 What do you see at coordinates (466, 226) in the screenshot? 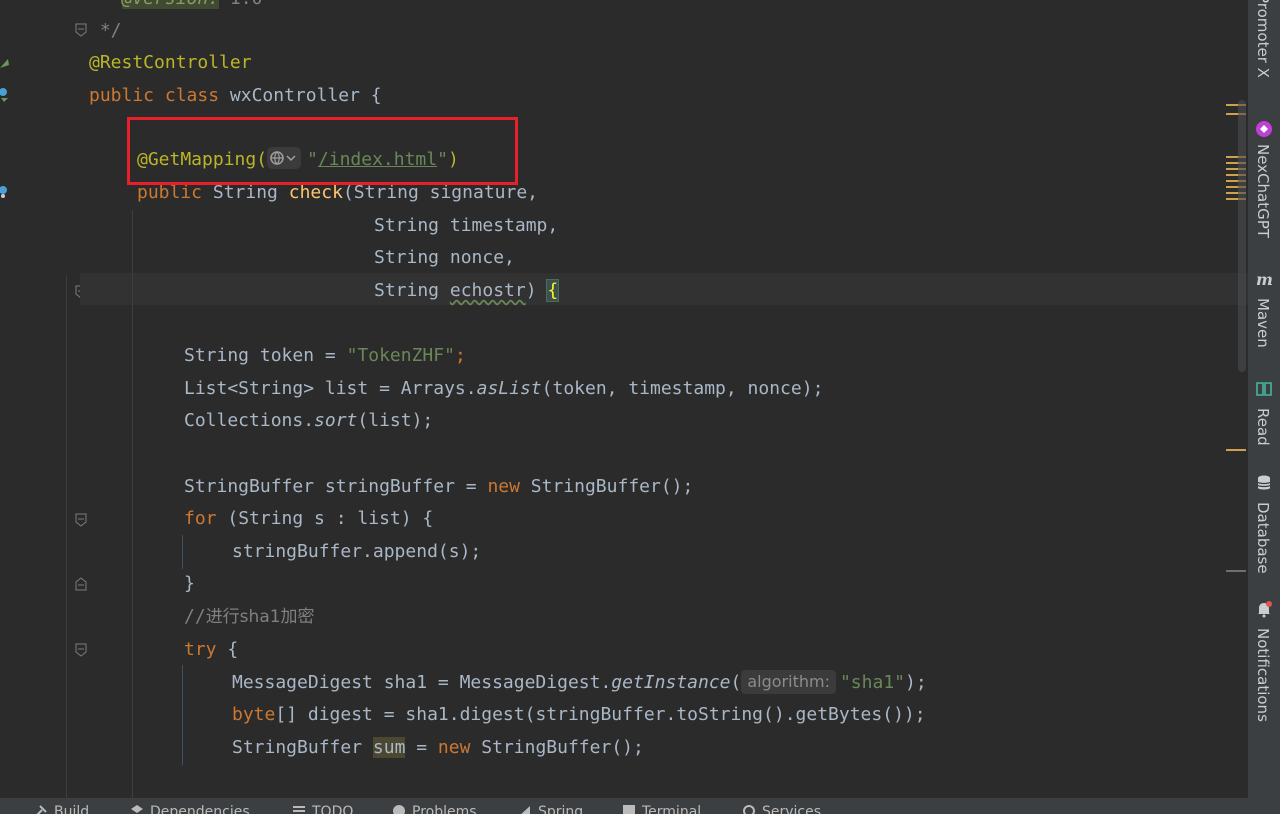
I see `code-line: String timestamp,` at bounding box center [466, 226].